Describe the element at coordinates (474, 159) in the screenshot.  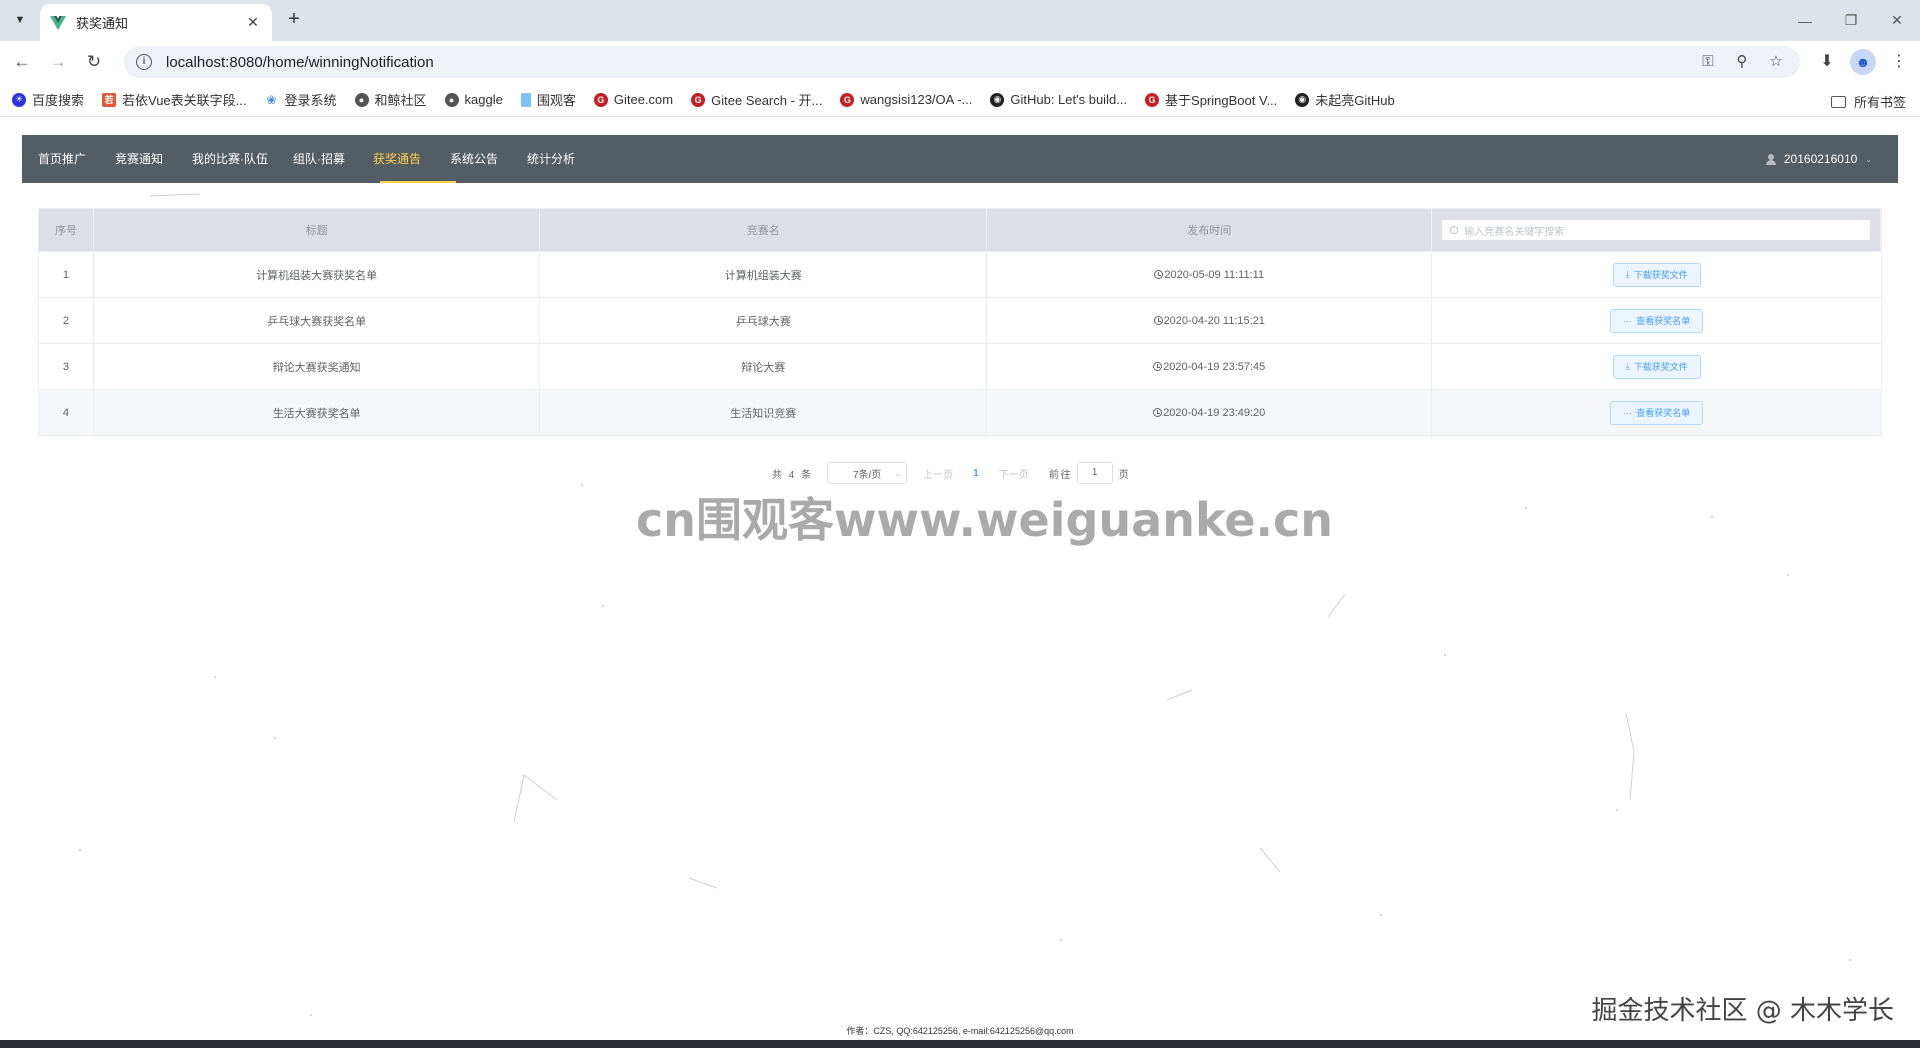
I see `nav-system-announcement: 系统公告` at that location.